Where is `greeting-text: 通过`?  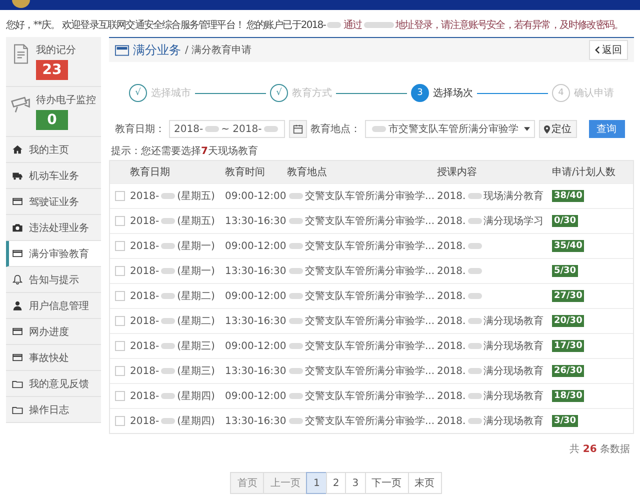 greeting-text: 通过 is located at coordinates (352, 25).